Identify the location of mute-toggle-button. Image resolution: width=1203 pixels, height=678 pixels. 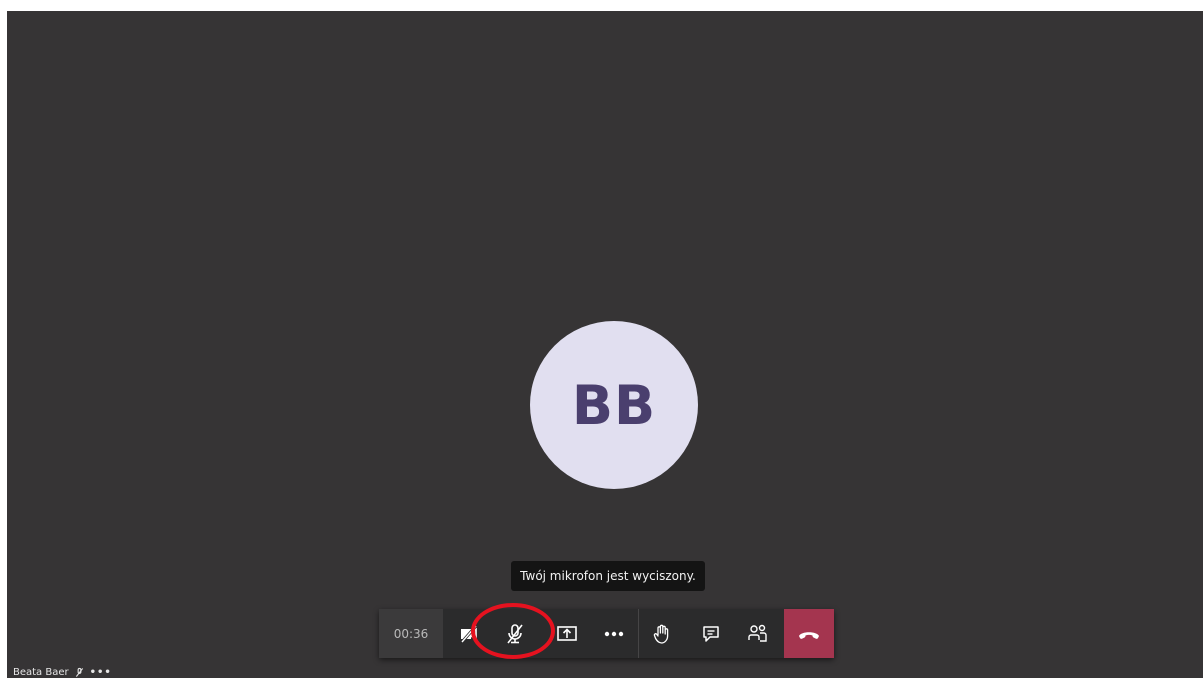
(514, 633).